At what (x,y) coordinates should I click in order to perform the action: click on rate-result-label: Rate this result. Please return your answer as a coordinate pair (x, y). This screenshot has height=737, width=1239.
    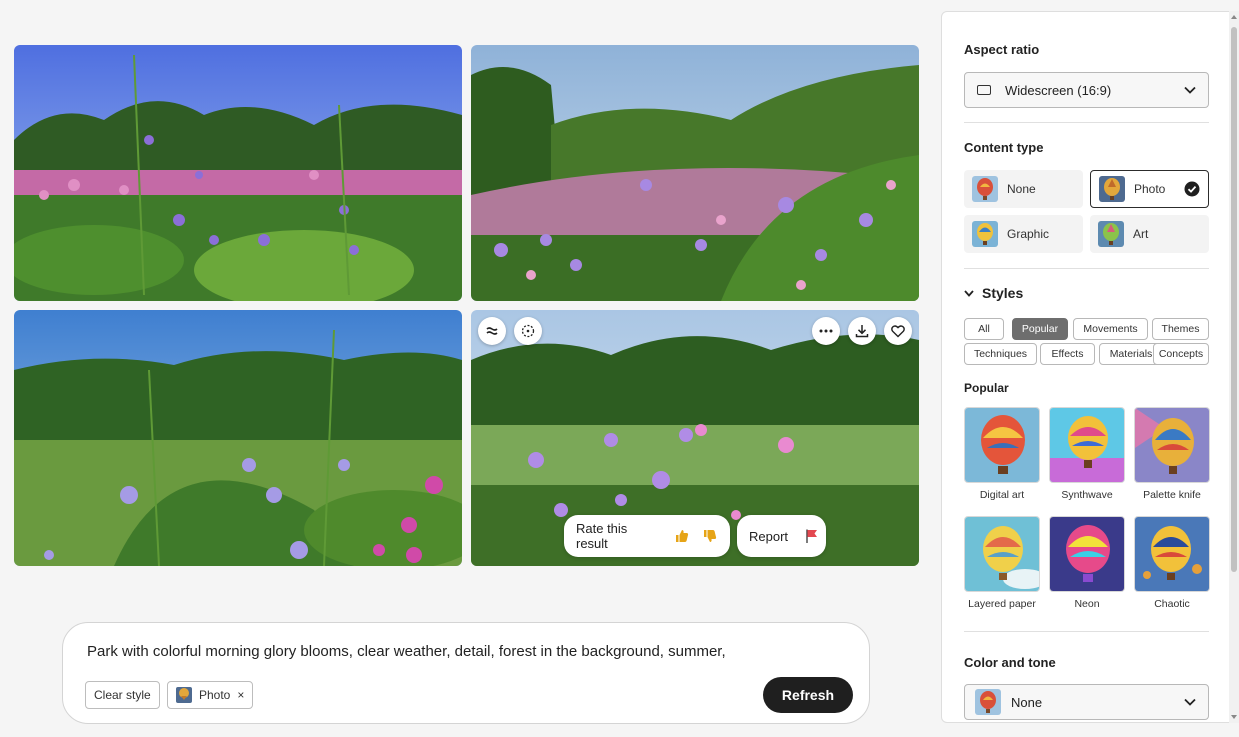
    Looking at the image, I should click on (602, 536).